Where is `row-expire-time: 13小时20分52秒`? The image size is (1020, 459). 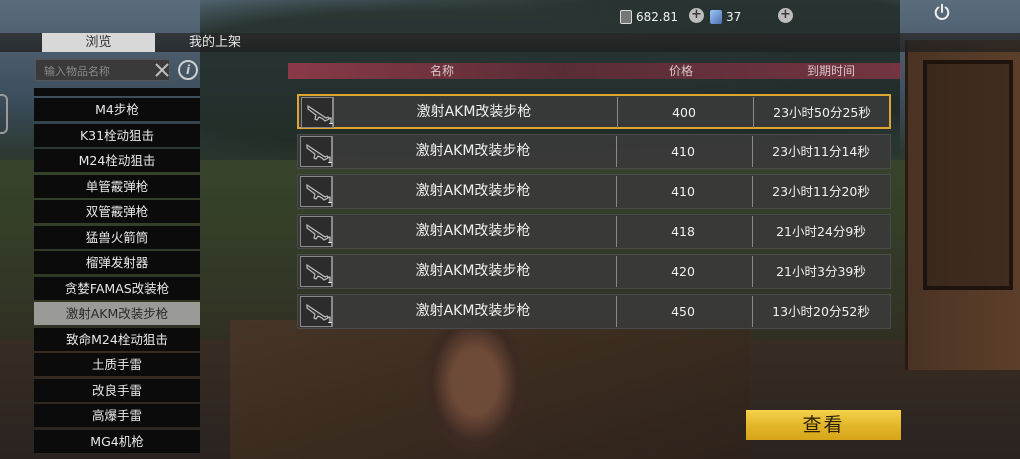 row-expire-time: 13小时20分52秒 is located at coordinates (821, 311).